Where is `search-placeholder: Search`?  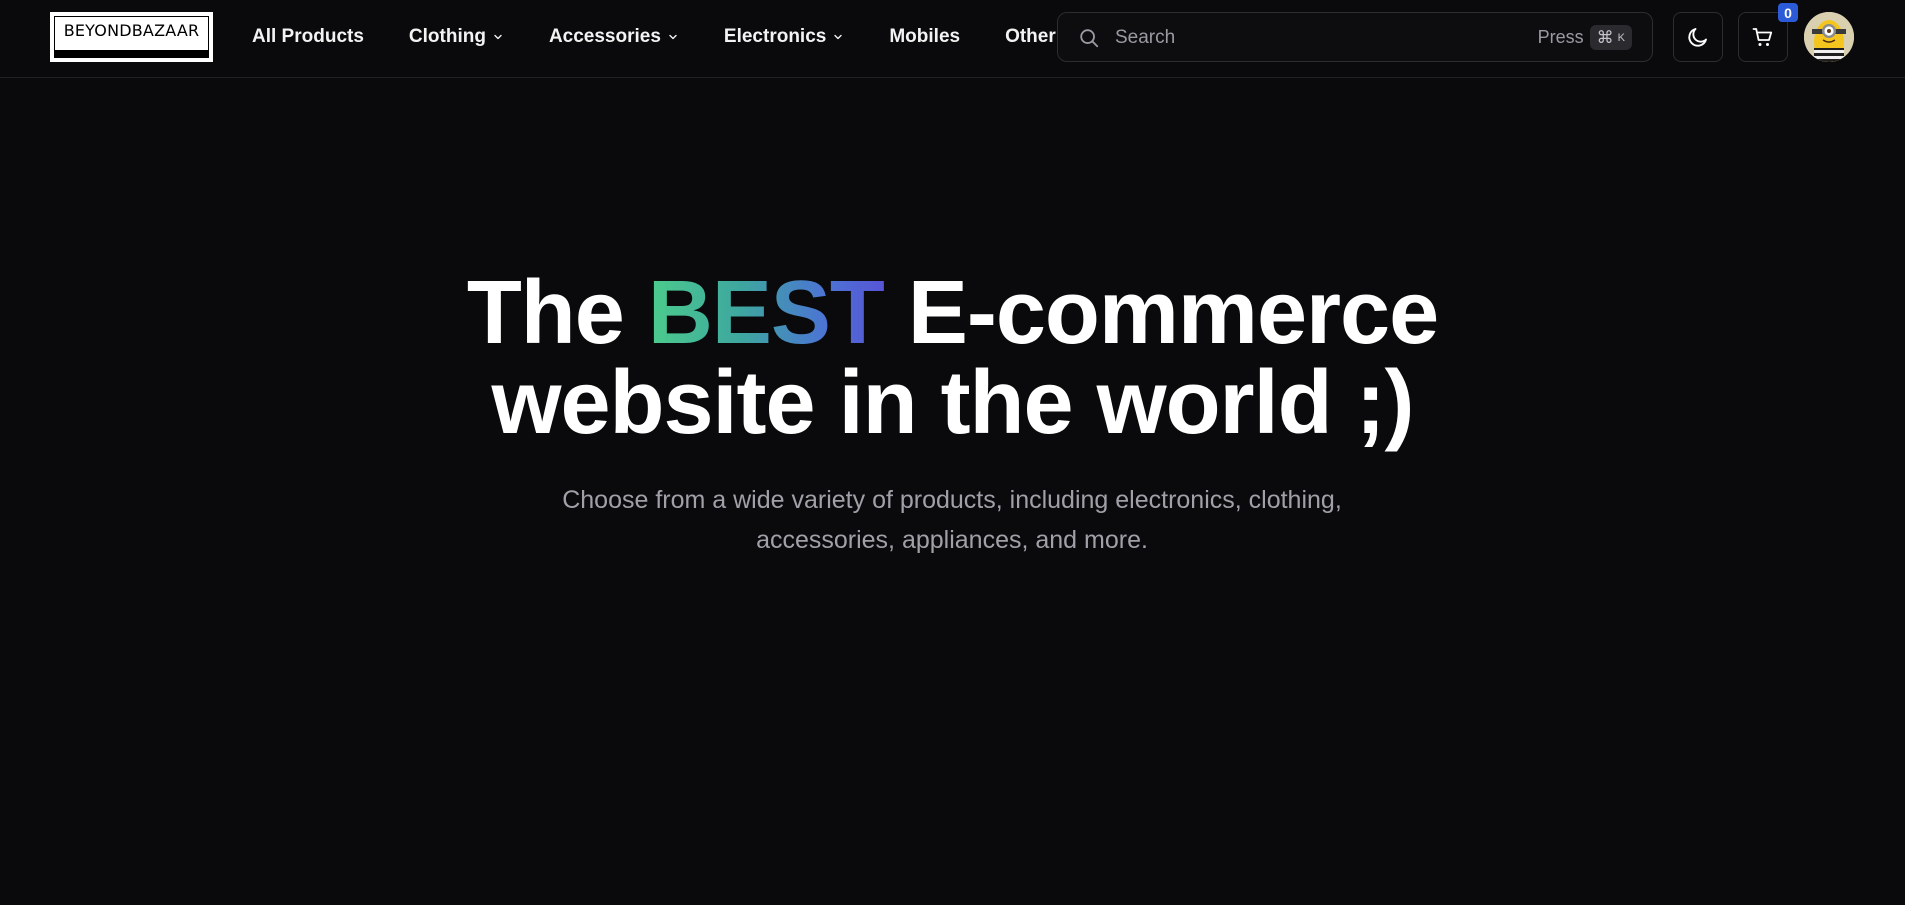
search-placeholder: Search is located at coordinates (1145, 37).